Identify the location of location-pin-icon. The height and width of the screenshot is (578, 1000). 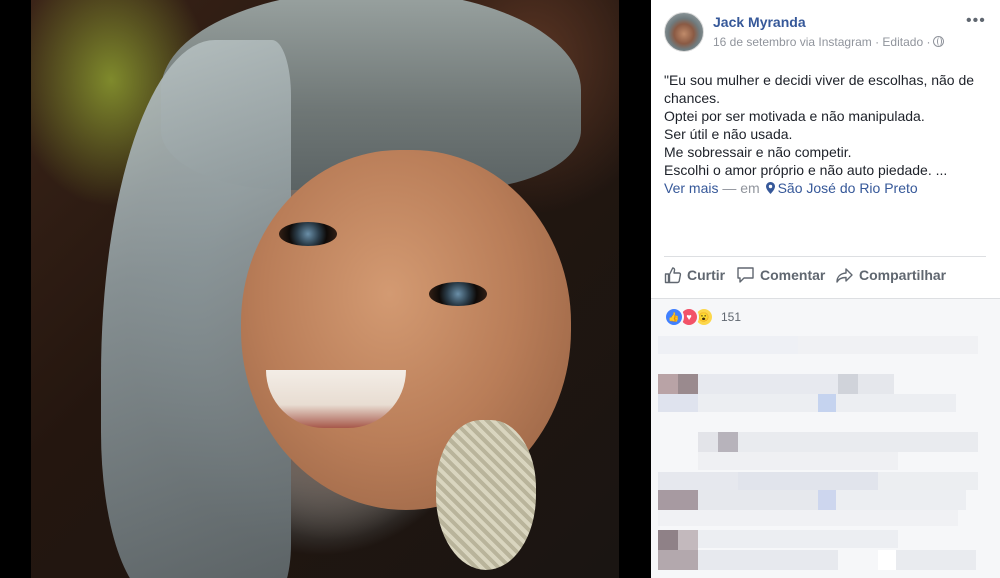
(770, 188).